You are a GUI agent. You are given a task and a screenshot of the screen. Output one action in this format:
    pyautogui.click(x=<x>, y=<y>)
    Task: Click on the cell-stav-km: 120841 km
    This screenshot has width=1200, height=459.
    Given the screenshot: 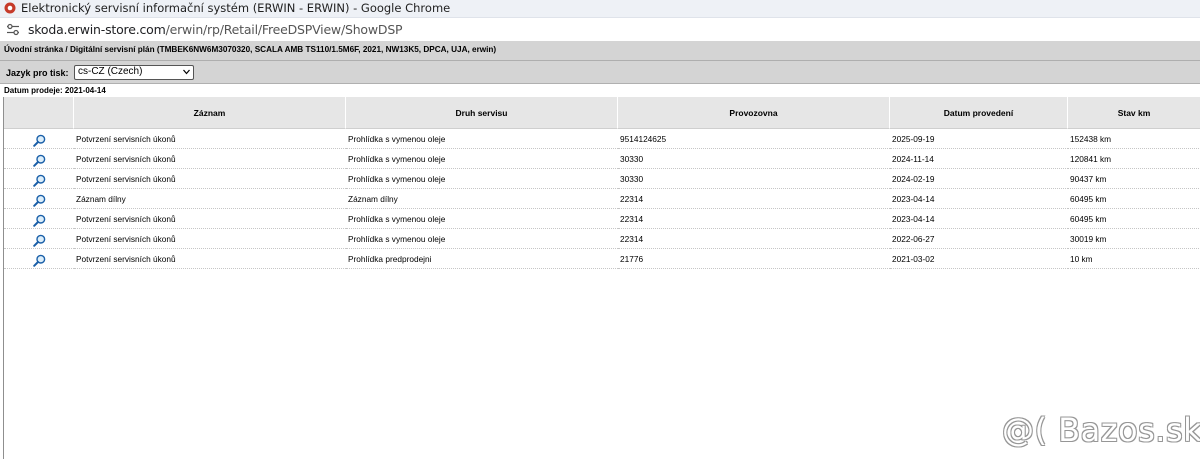 What is the action you would take?
    pyautogui.click(x=1134, y=159)
    